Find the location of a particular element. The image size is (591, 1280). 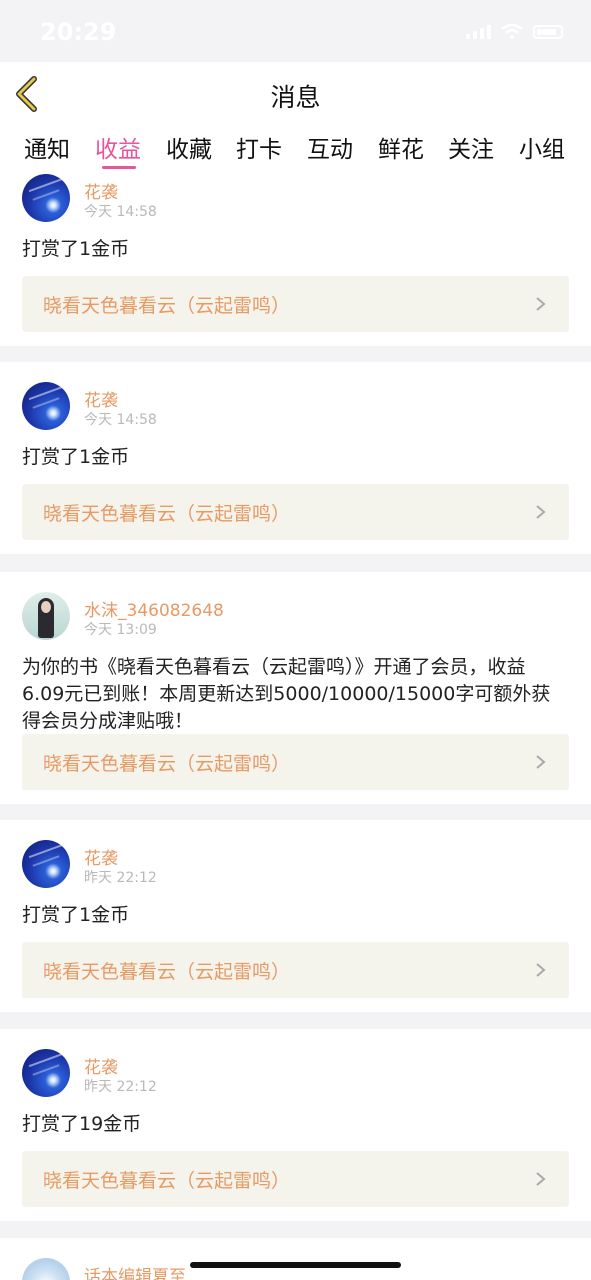

list-item: 话本编辑夏至 is located at coordinates (295, 1259).